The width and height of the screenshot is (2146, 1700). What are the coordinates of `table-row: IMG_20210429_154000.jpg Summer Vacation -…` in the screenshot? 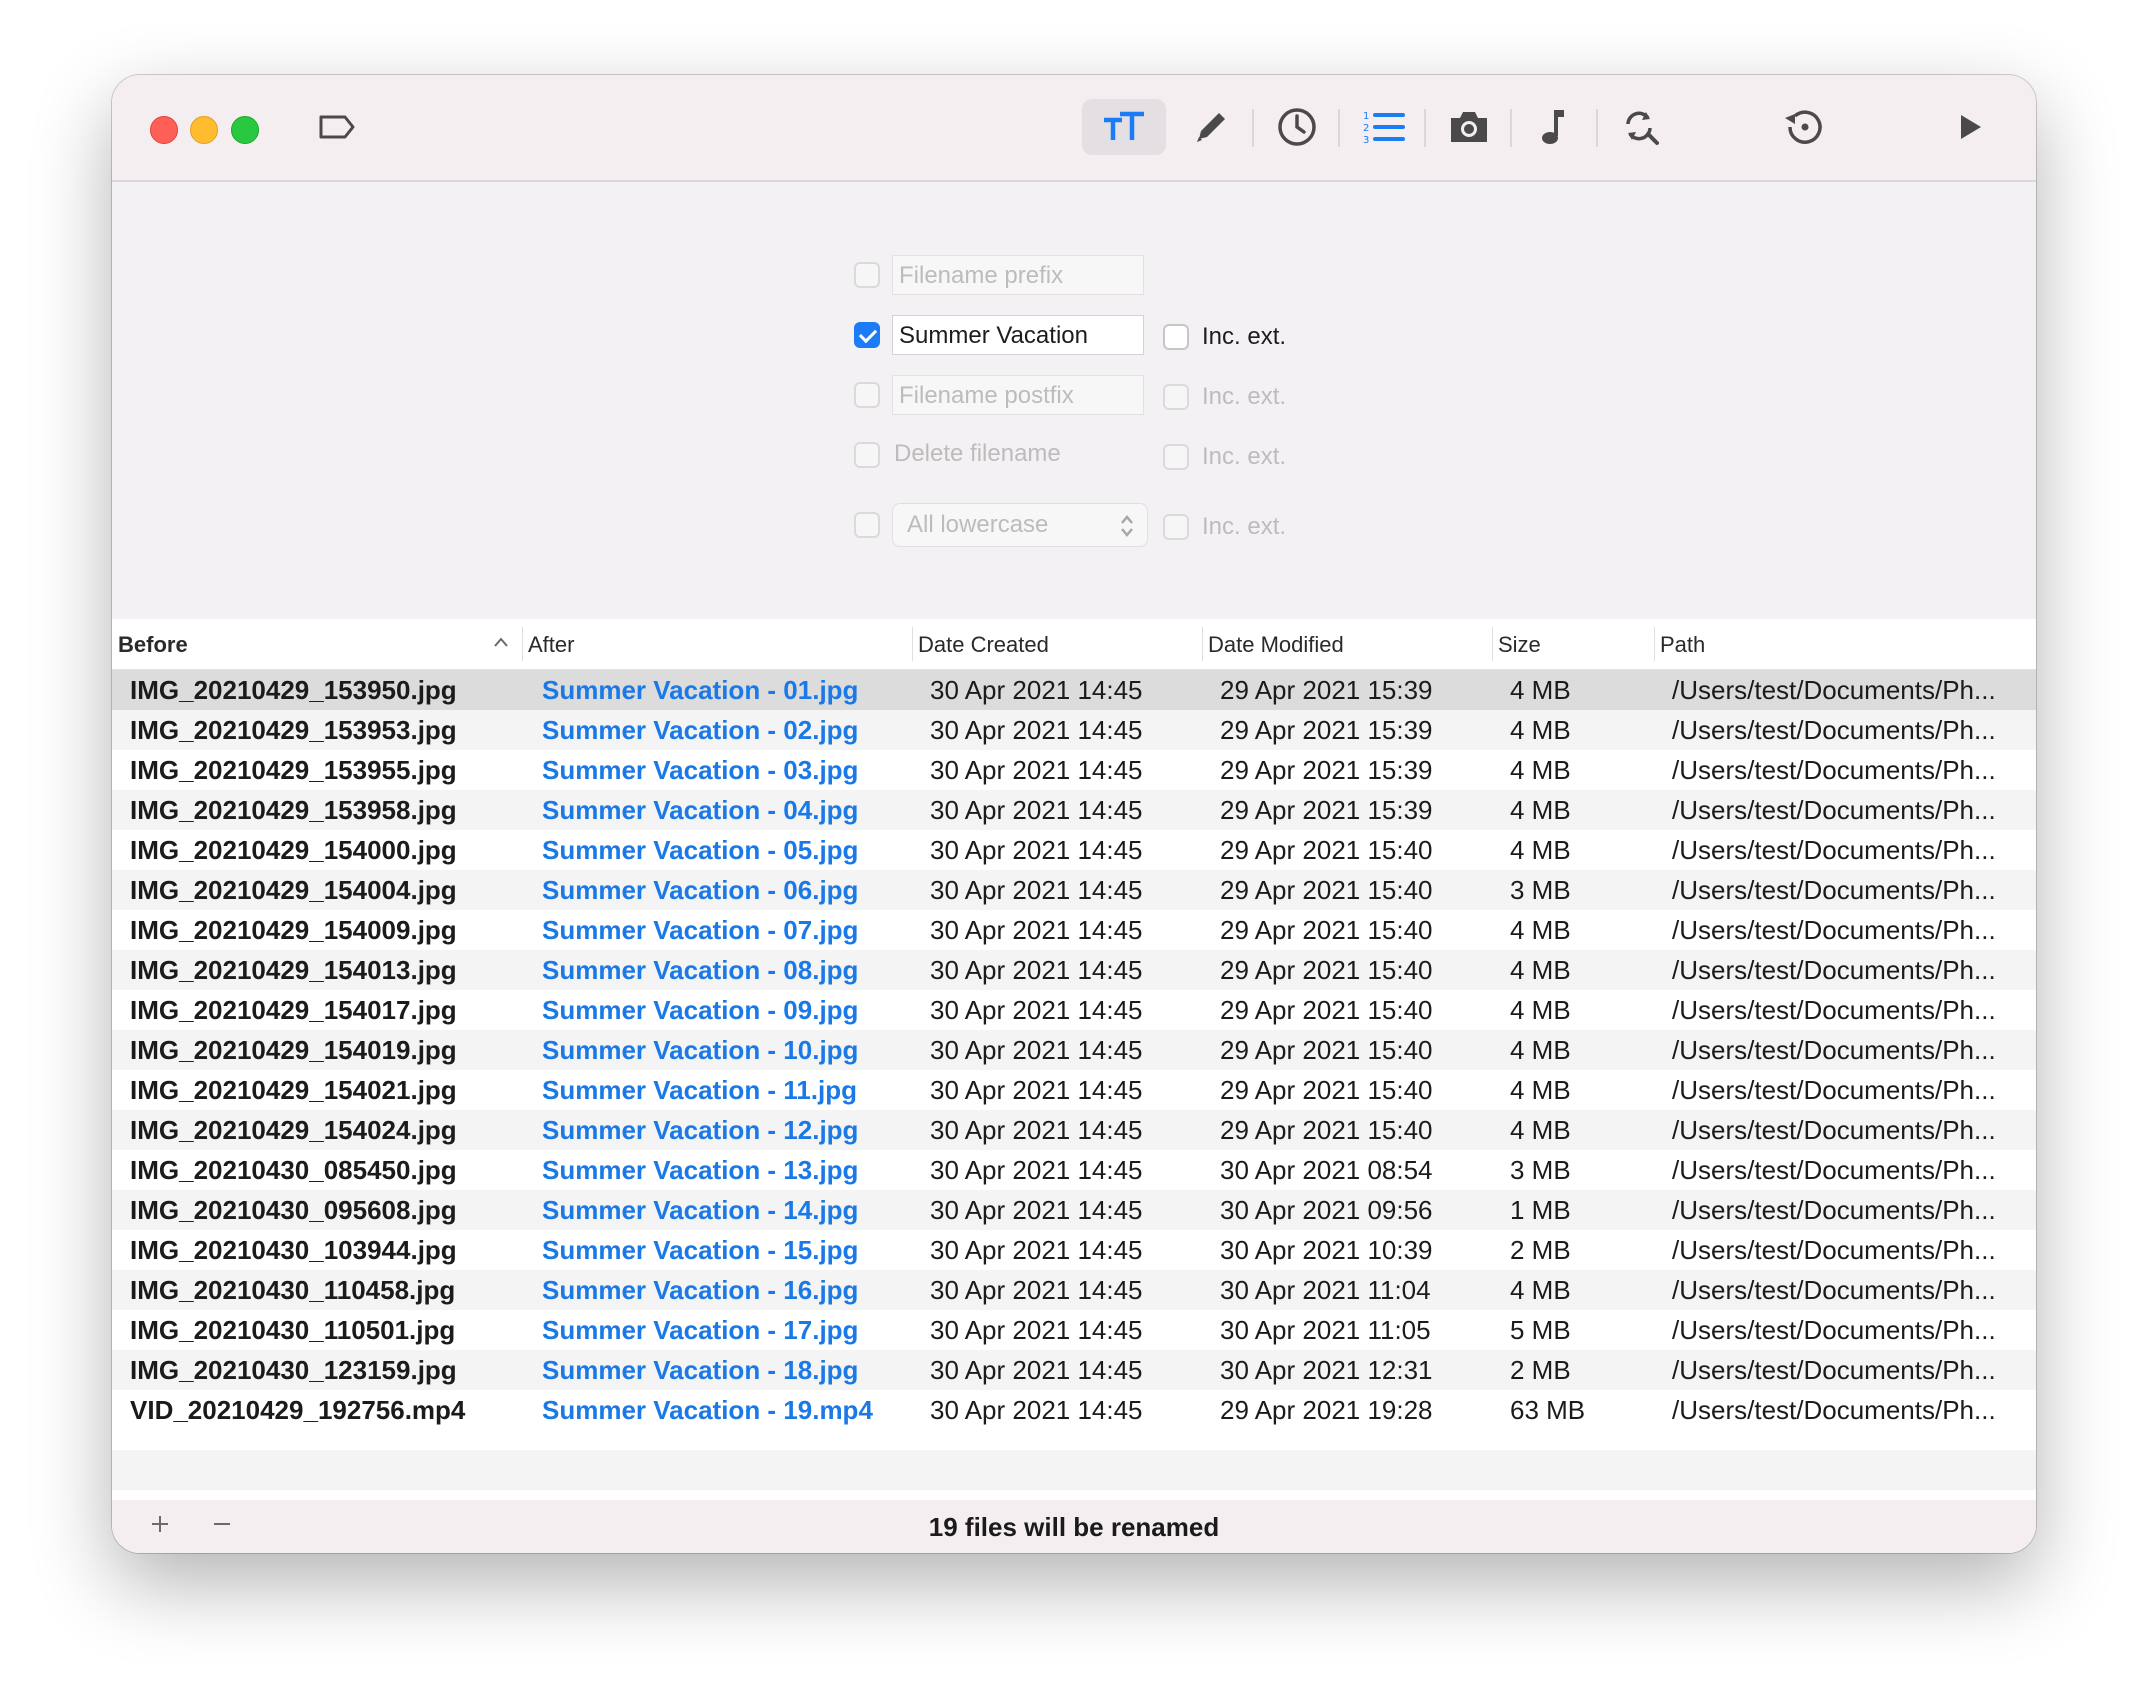 It's located at (1074, 850).